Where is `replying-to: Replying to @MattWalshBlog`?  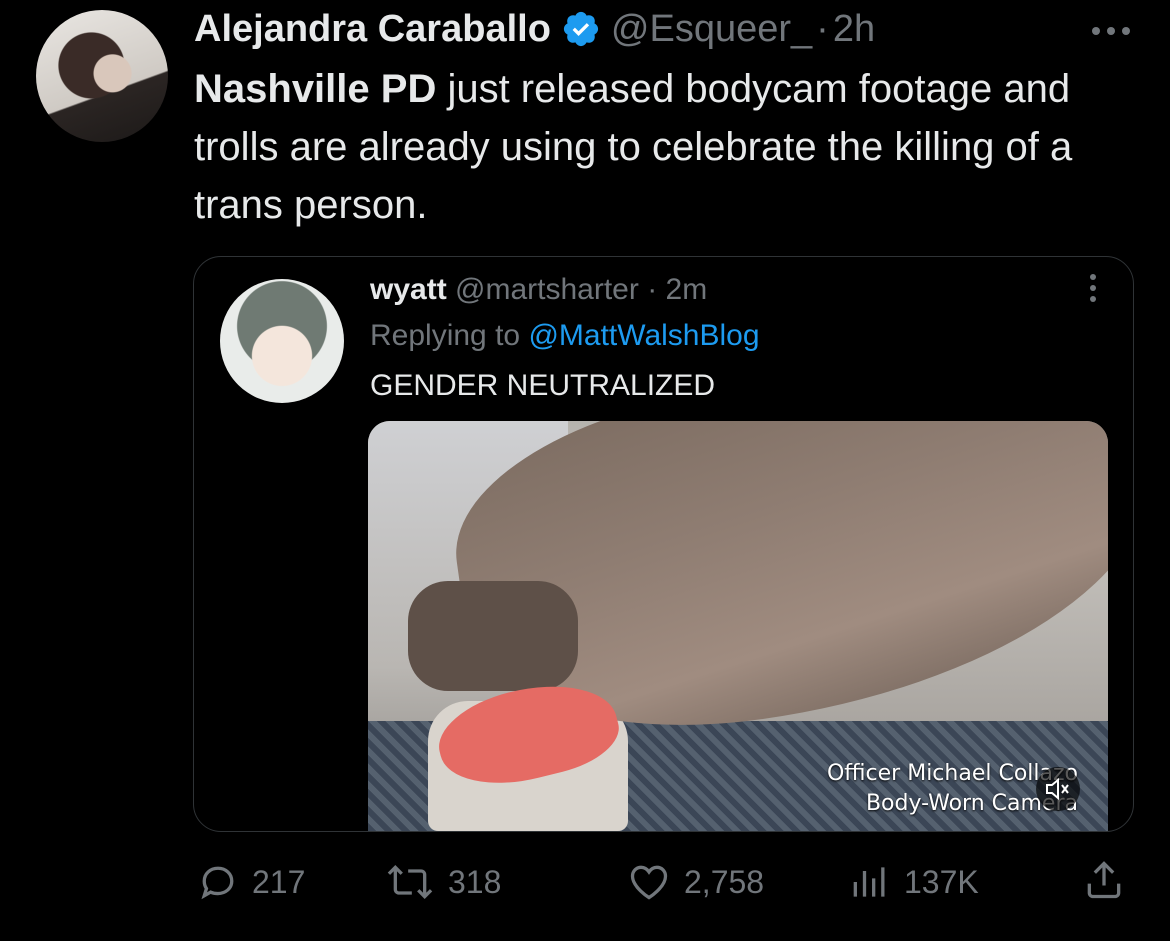 replying-to: Replying to @MattWalshBlog is located at coordinates (565, 336).